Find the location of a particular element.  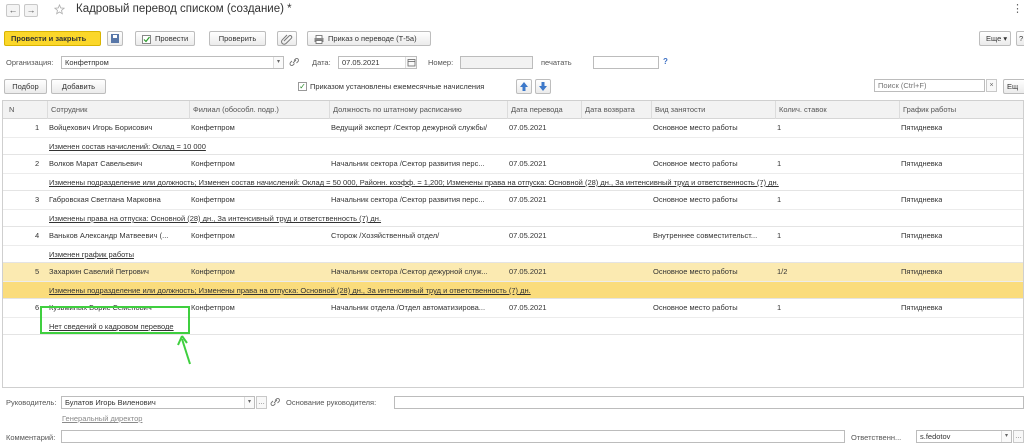

row-position: Ведущий эксперт /Сектор дежурной службы/ is located at coordinates (409, 127).